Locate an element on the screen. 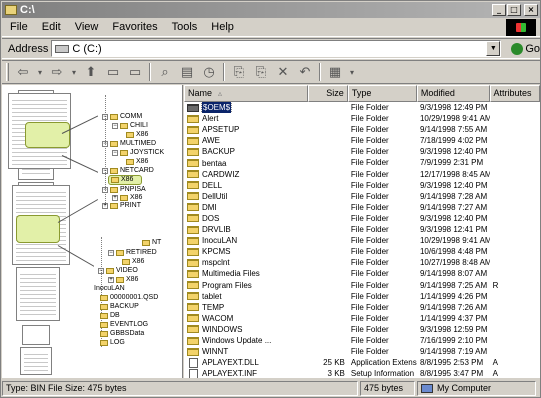  title-bar: C:\ _ □ × is located at coordinates (271, 10).